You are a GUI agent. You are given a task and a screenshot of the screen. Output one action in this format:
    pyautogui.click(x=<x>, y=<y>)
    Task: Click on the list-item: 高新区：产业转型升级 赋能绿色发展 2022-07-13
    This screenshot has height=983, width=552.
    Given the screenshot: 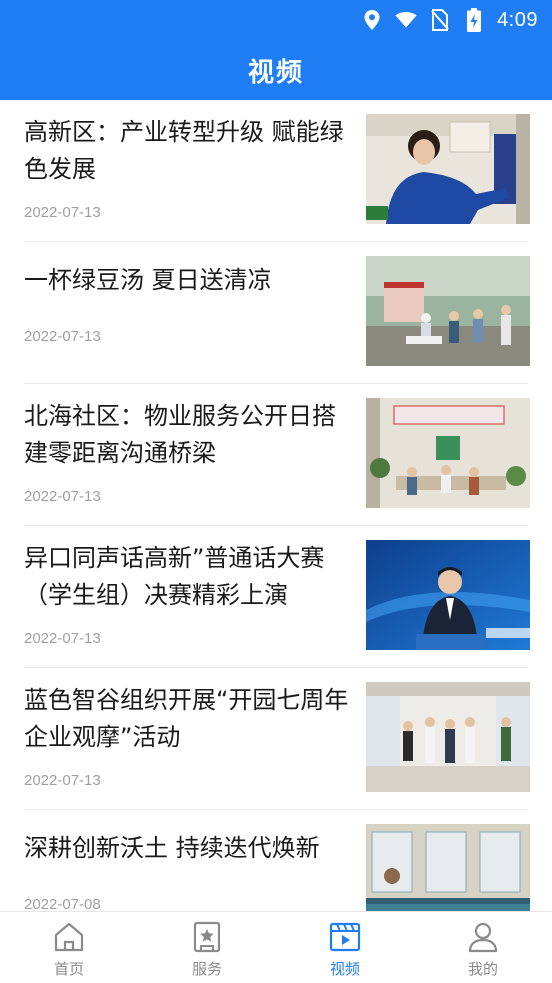 What is the action you would take?
    pyautogui.click(x=277, y=171)
    